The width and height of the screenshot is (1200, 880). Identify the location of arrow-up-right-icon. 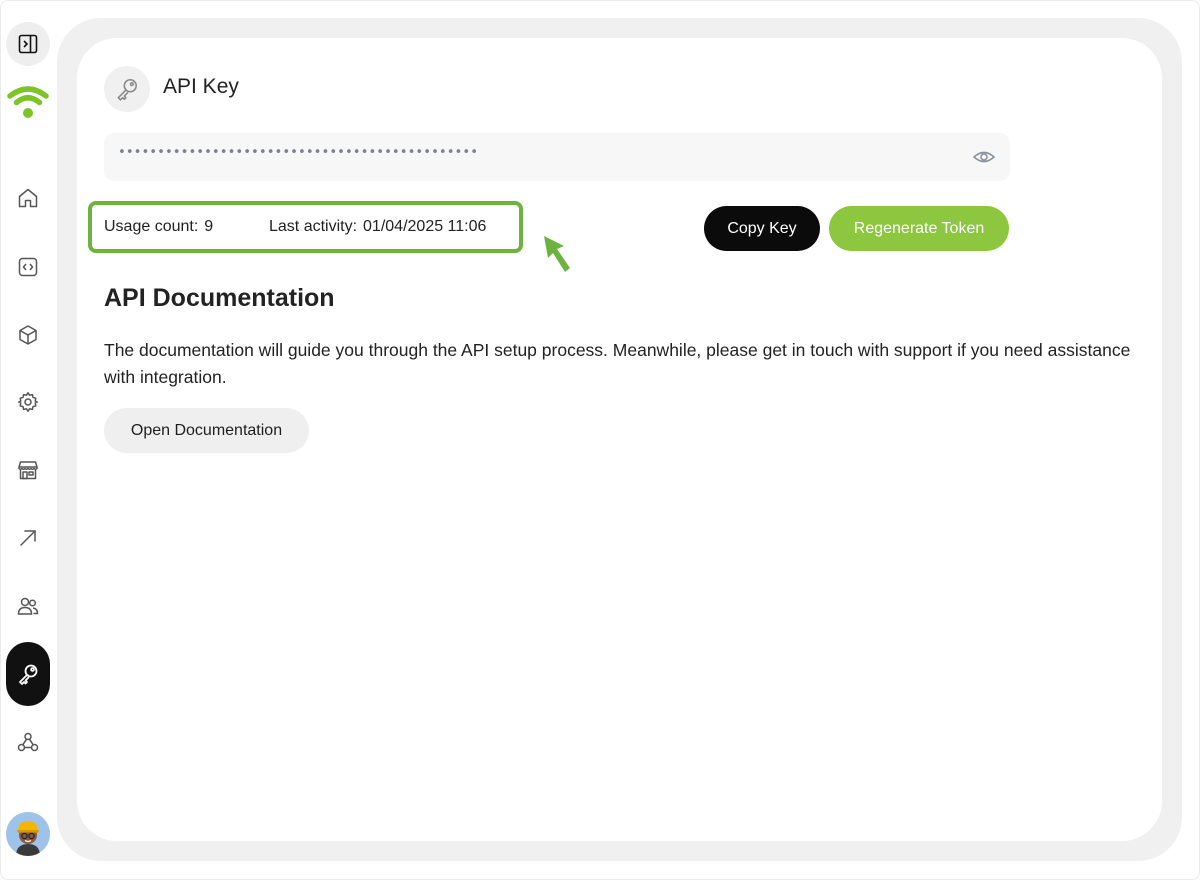
(28, 538).